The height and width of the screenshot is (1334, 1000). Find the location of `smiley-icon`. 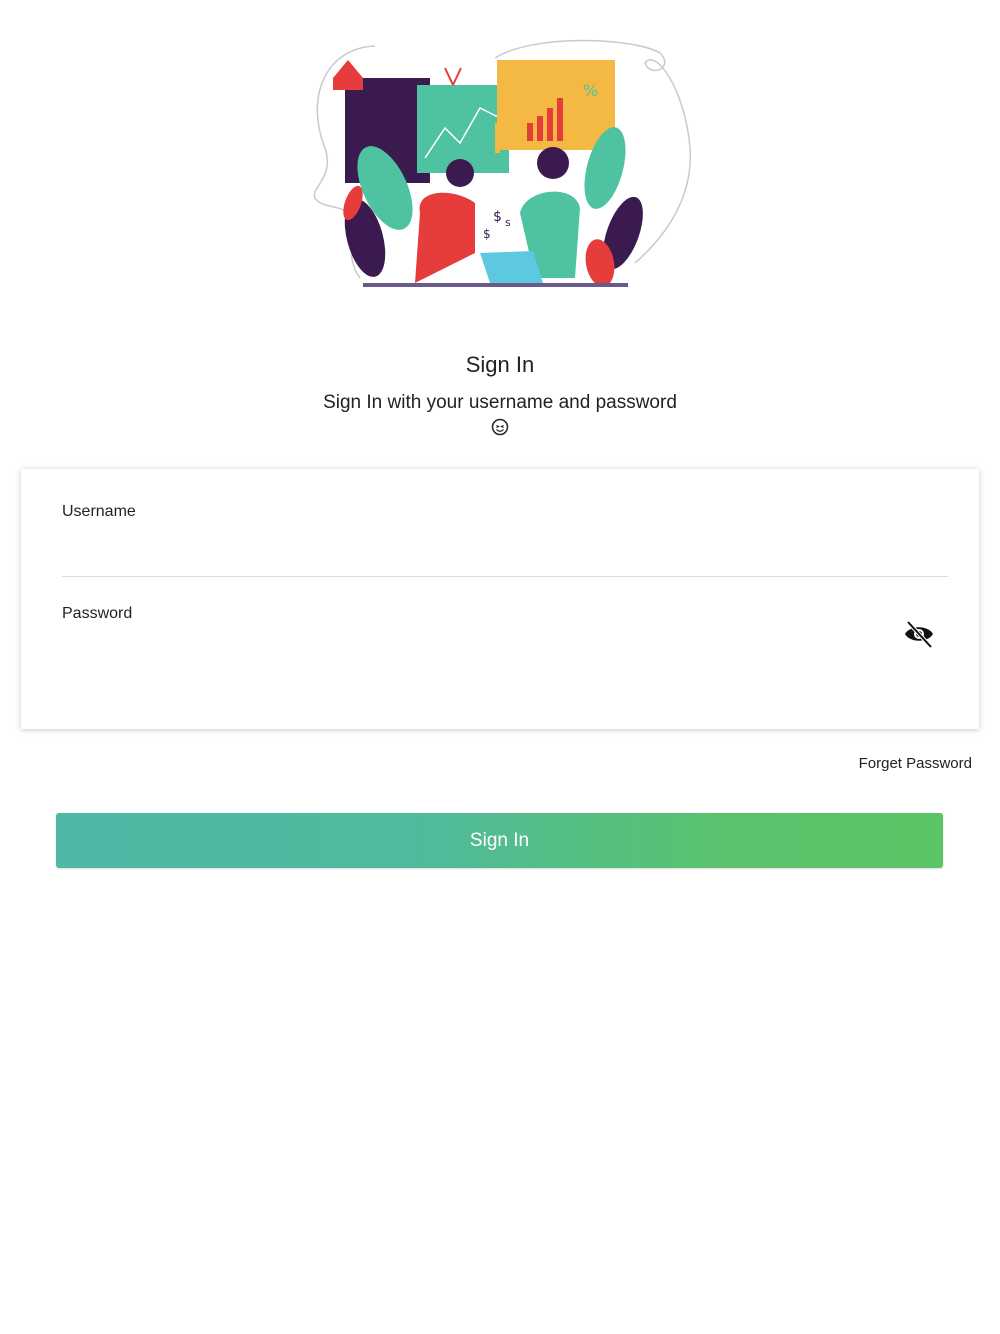

smiley-icon is located at coordinates (500, 427).